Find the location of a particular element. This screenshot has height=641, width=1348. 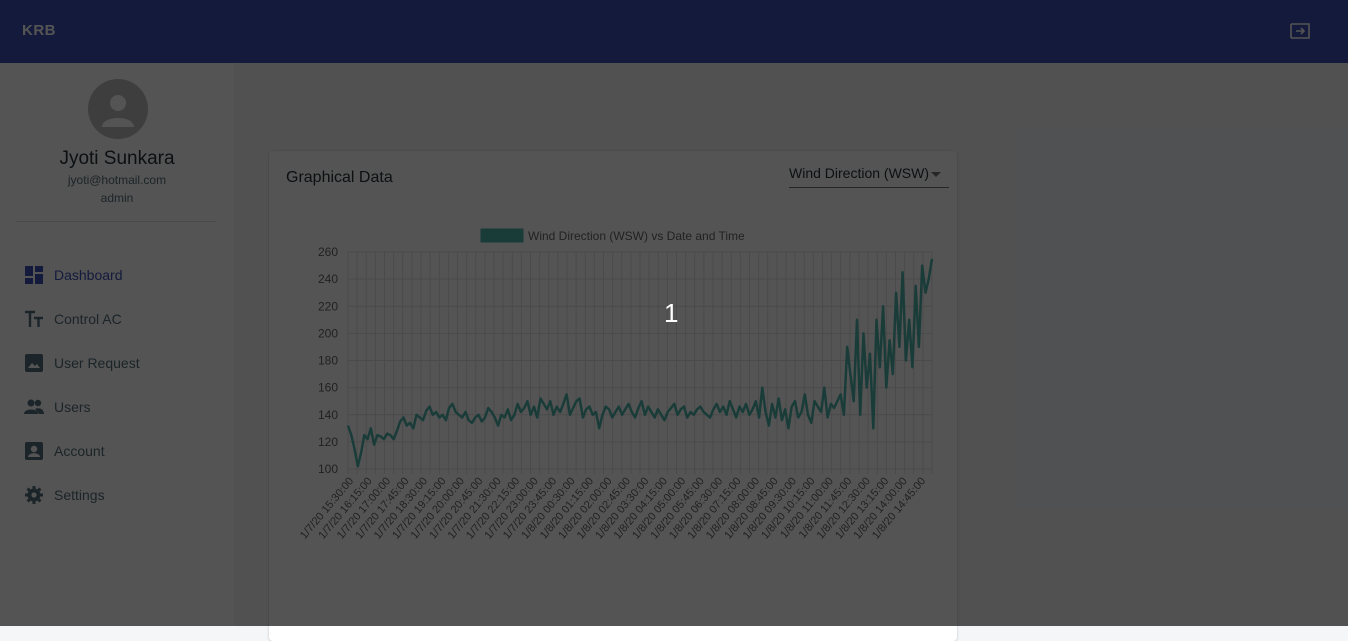

sidebar-item-dashboard: Dashboard is located at coordinates (117, 275).